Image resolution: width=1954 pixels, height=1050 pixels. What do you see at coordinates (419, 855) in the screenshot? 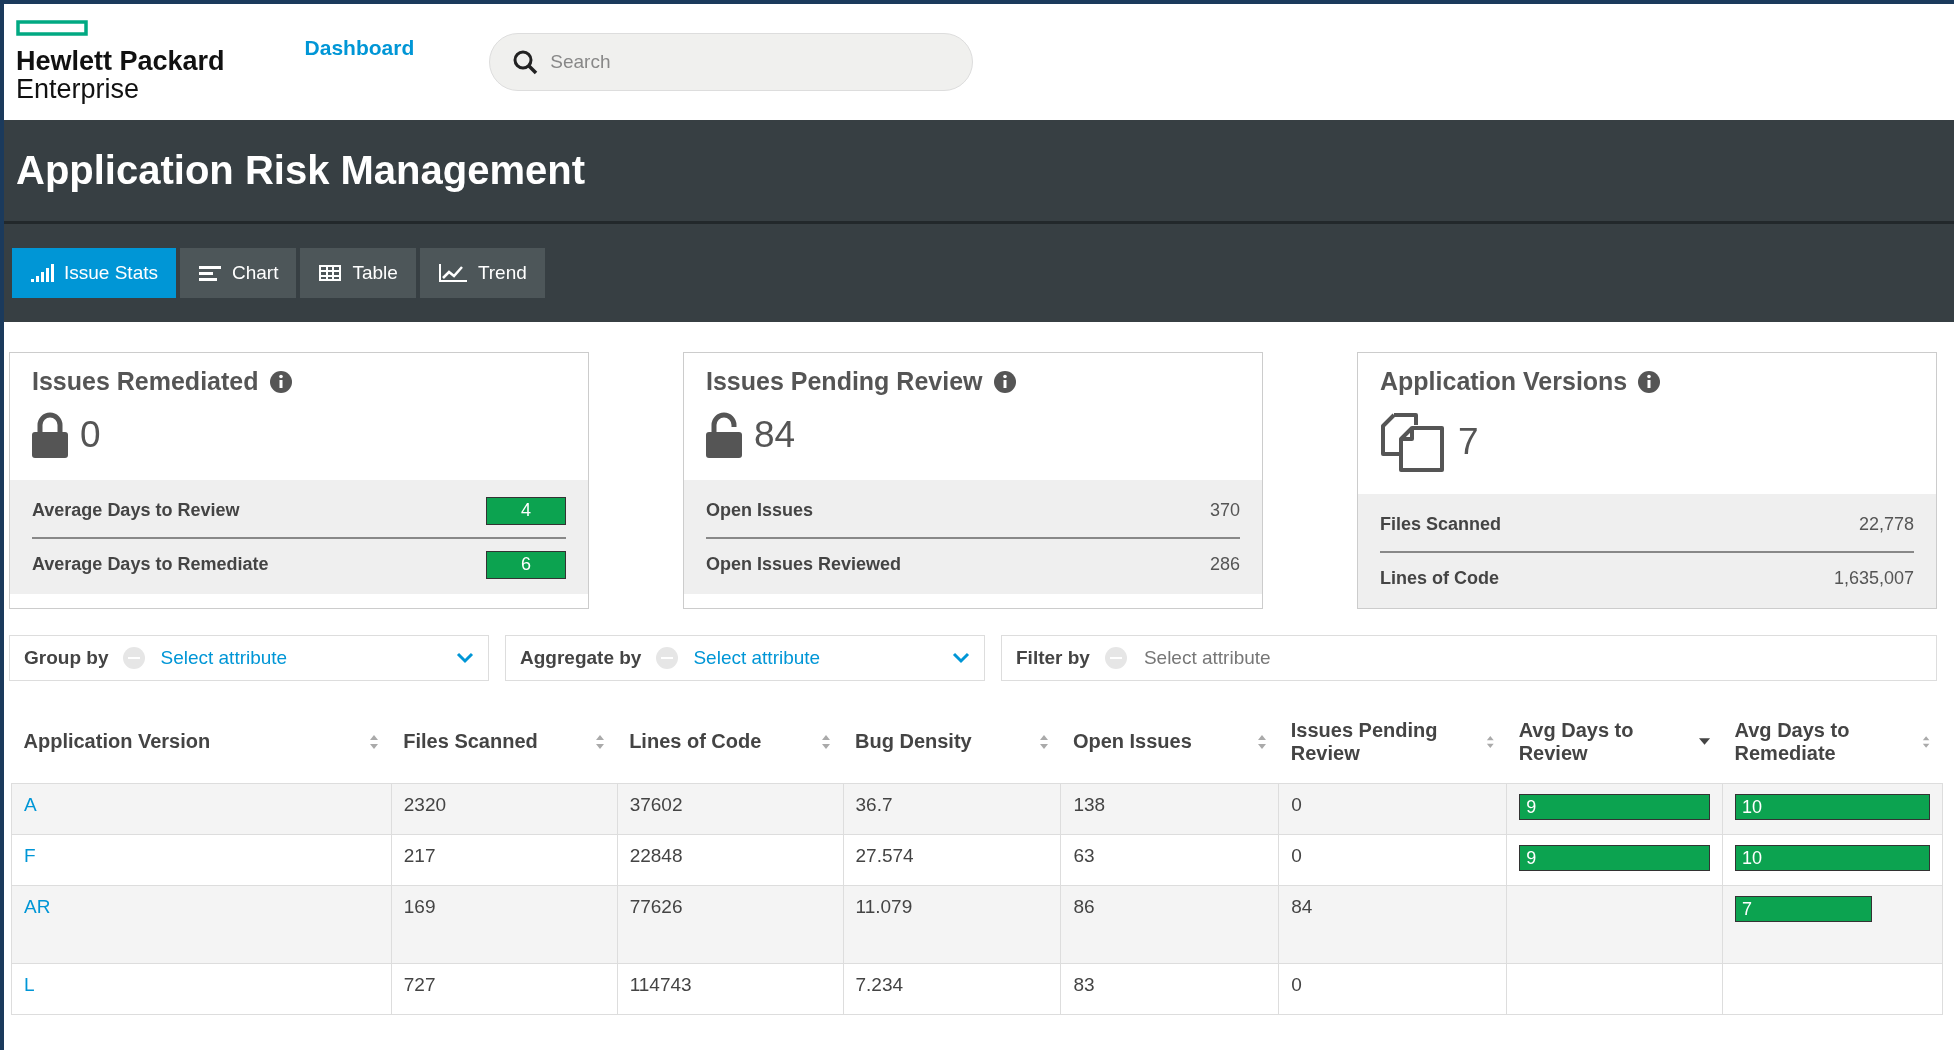
I see `table-cell: 217` at bounding box center [419, 855].